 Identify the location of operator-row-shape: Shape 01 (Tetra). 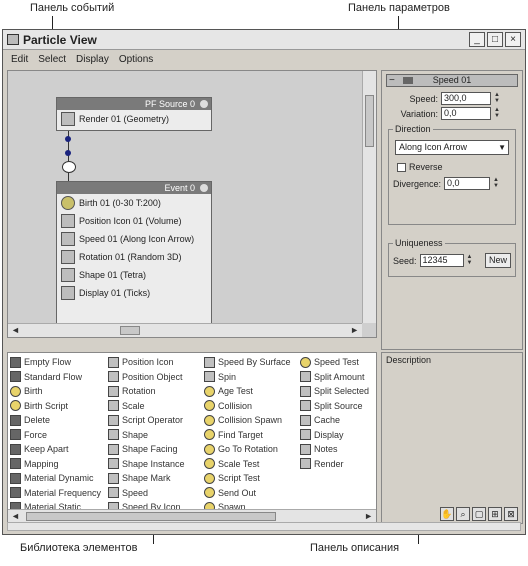
(134, 275).